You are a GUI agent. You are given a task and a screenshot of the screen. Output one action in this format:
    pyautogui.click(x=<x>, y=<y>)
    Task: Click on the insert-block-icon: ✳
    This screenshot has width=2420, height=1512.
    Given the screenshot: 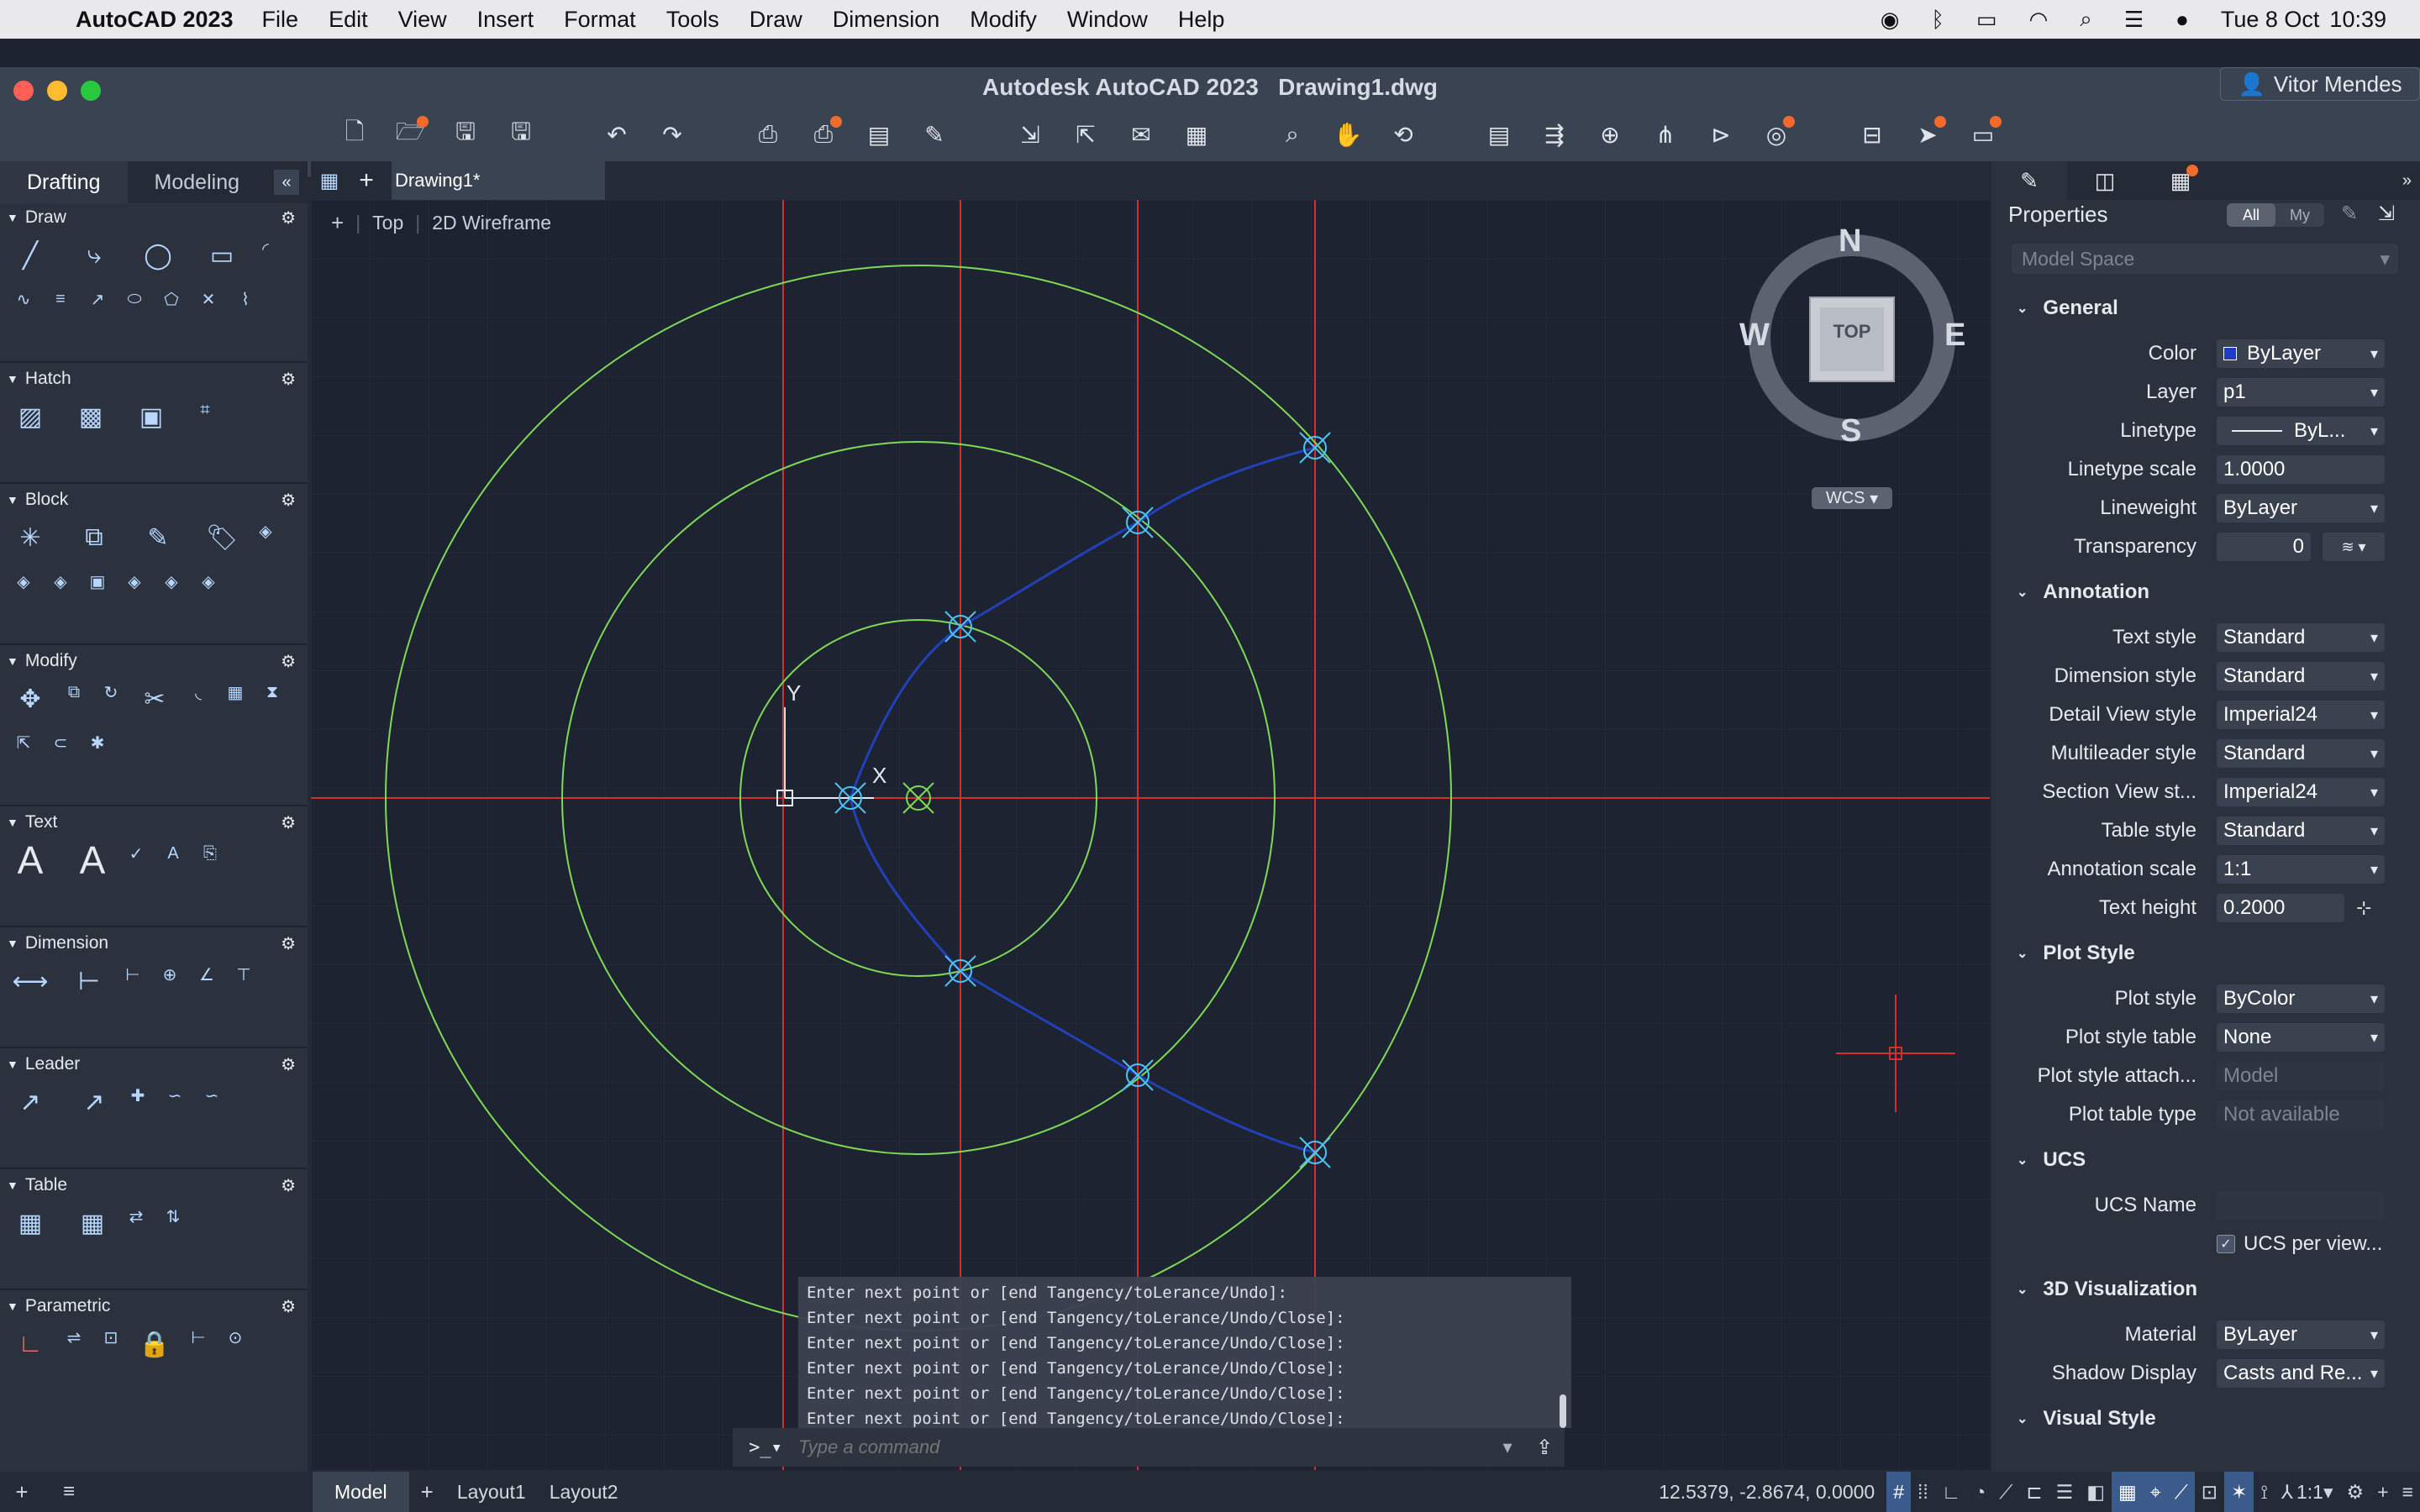 What is the action you would take?
    pyautogui.click(x=30, y=537)
    